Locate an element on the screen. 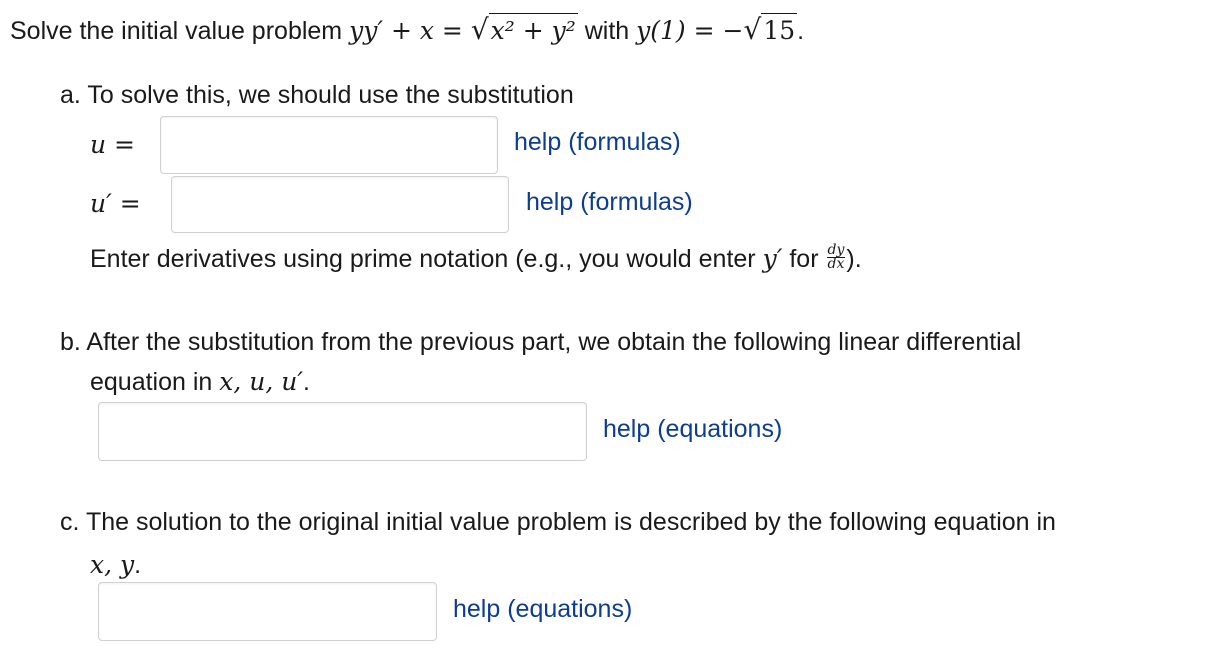  part-b-equation-in: equation in is located at coordinates (151, 382).